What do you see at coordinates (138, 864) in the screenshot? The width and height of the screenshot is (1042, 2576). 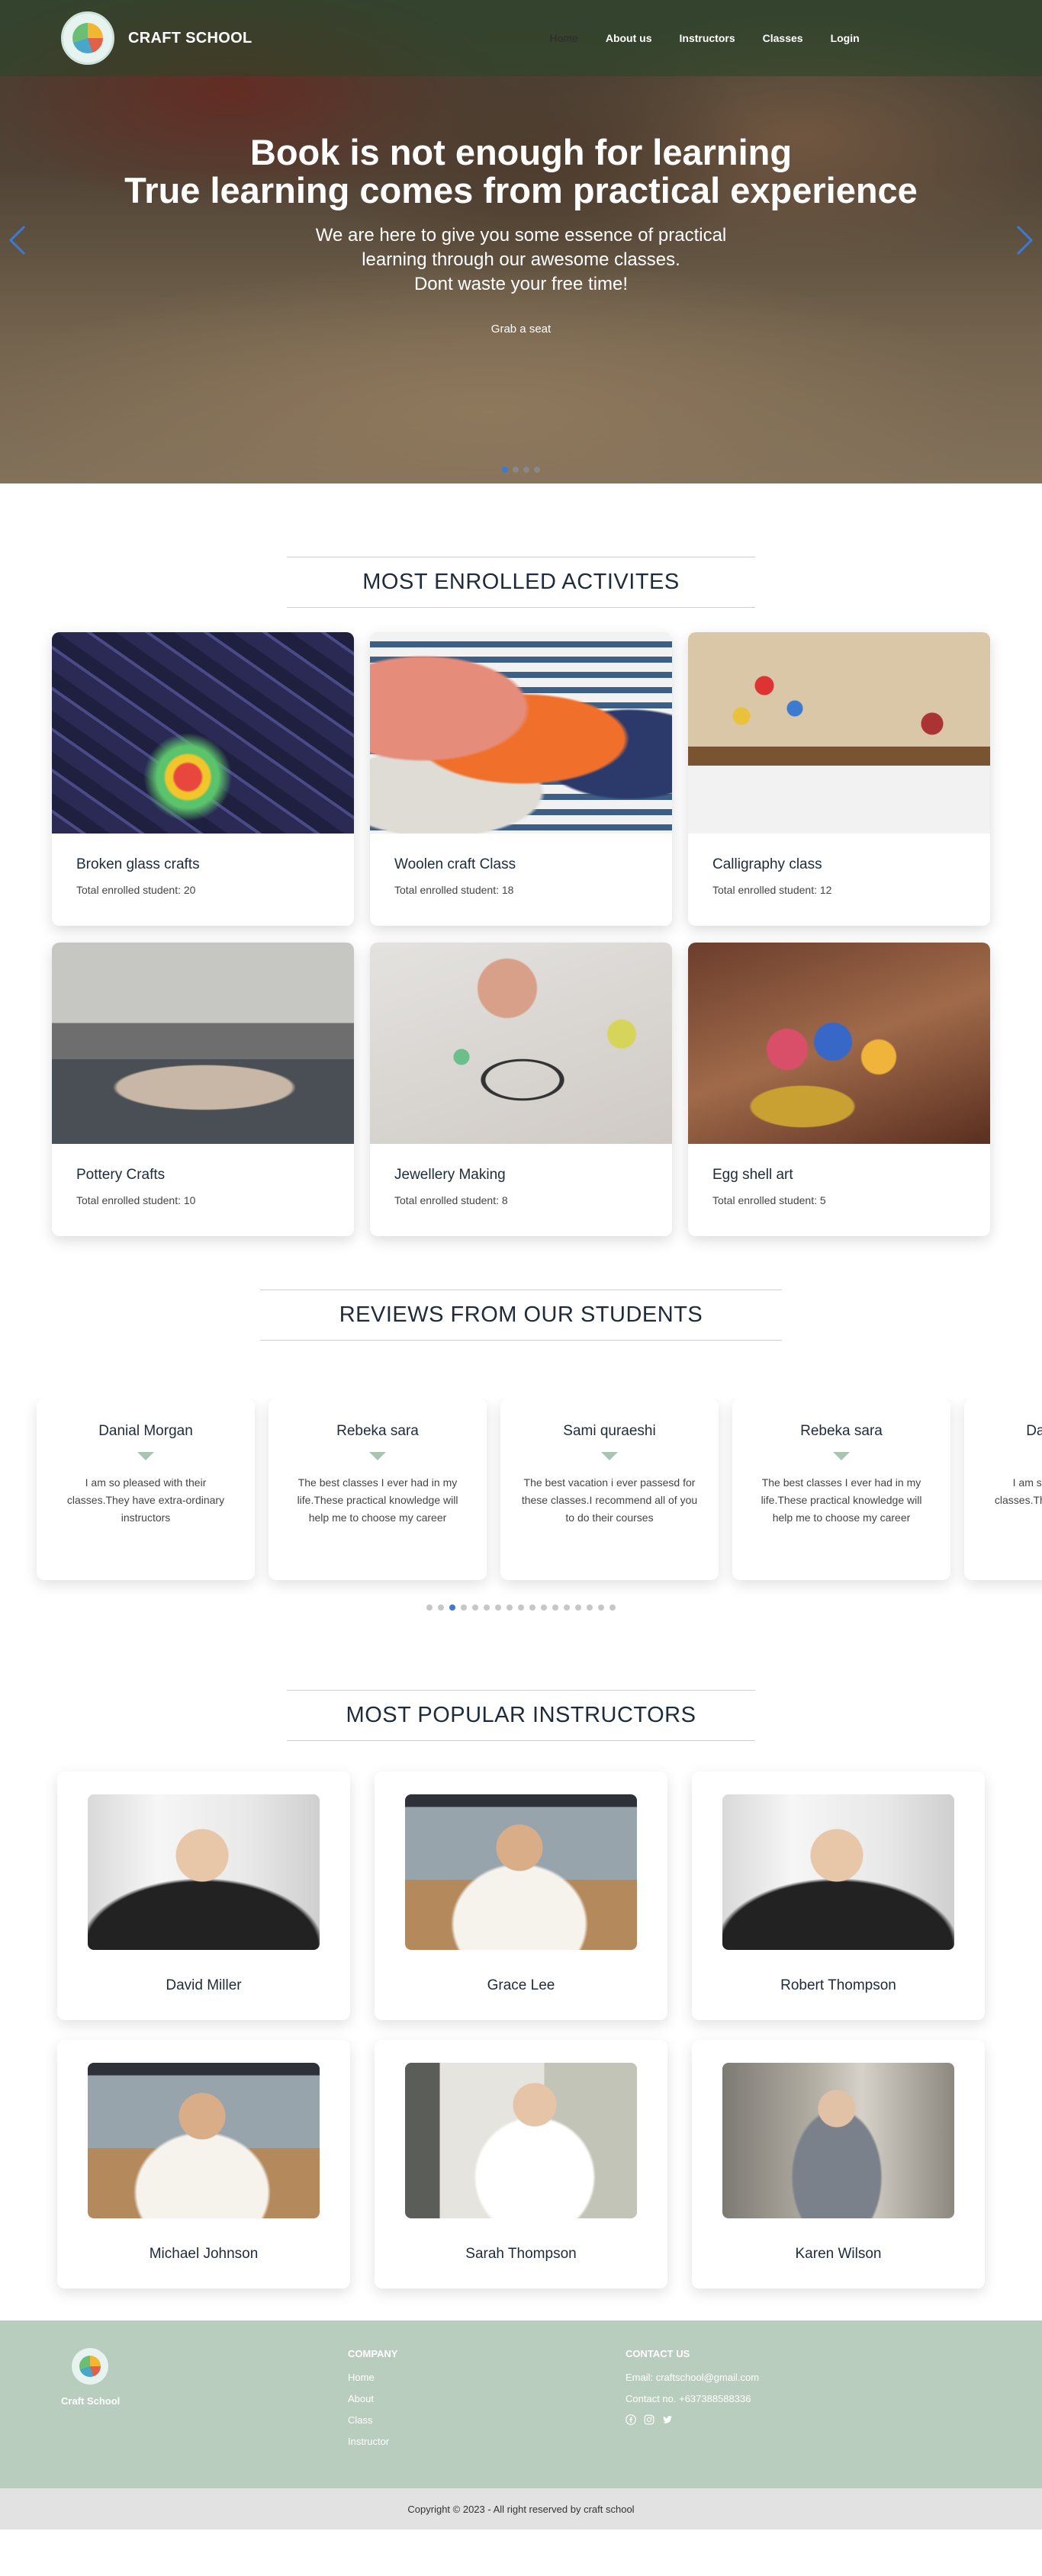 I see `activity-name: Broken glass crafts` at bounding box center [138, 864].